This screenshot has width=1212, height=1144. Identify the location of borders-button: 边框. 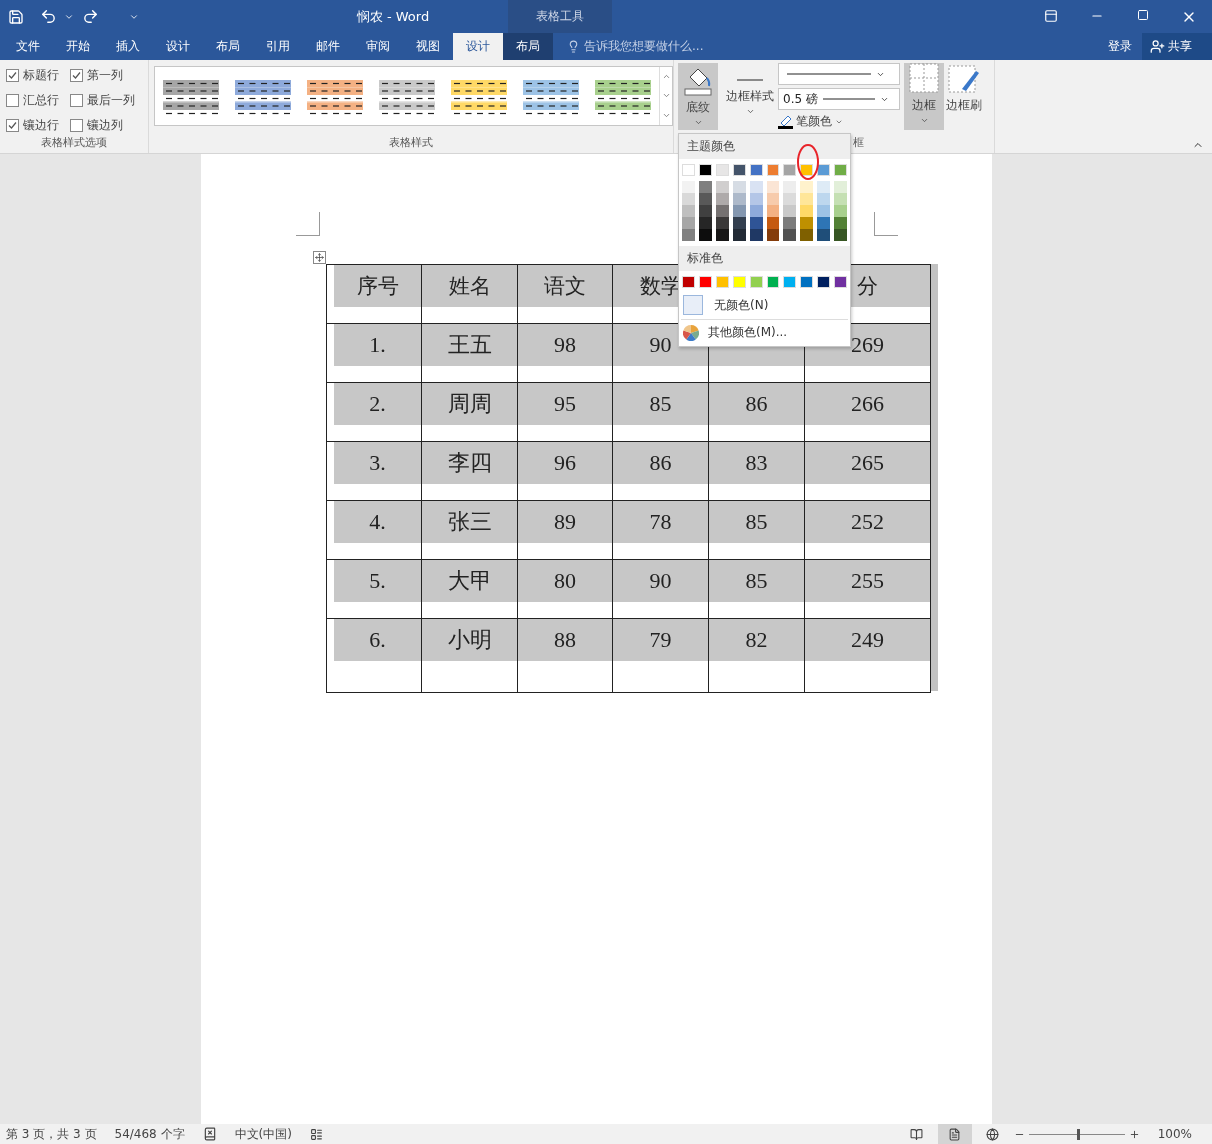
(924, 96).